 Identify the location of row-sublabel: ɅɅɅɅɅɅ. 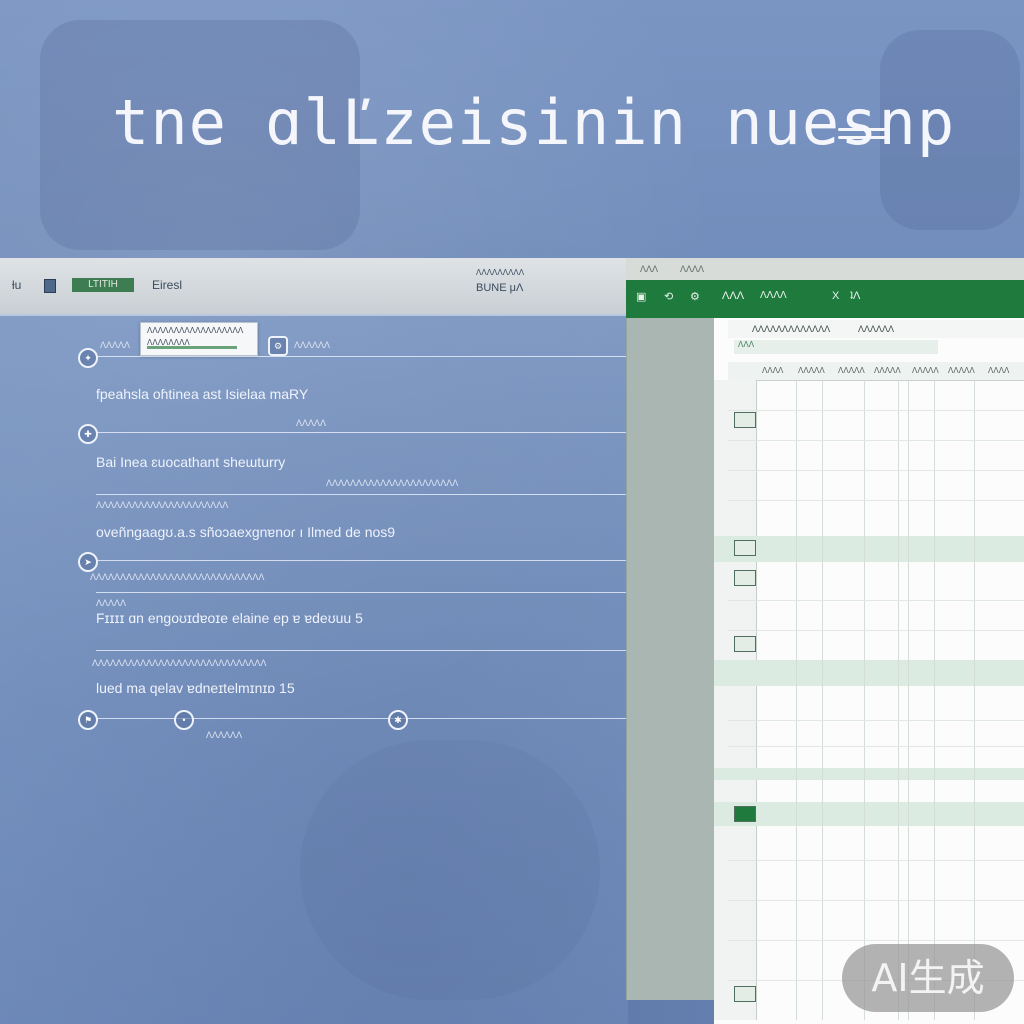
(224, 735).